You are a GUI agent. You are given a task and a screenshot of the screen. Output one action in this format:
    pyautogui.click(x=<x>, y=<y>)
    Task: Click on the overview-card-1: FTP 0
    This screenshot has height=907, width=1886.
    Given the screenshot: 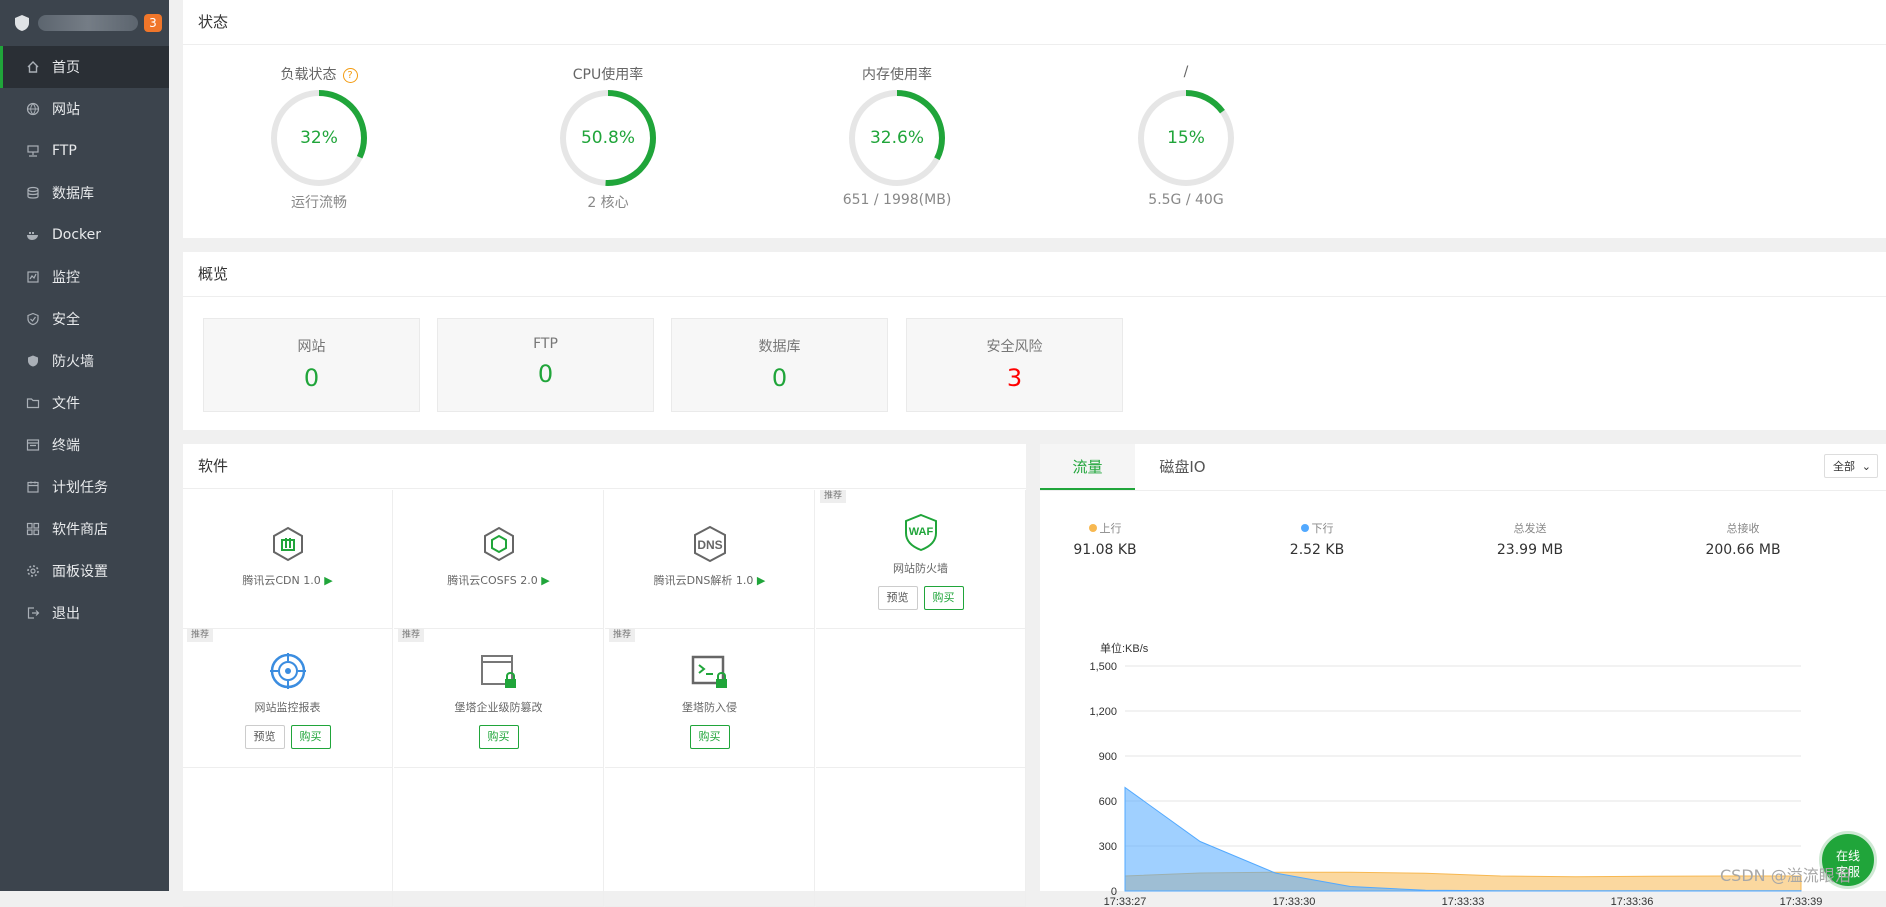 What is the action you would take?
    pyautogui.click(x=545, y=365)
    